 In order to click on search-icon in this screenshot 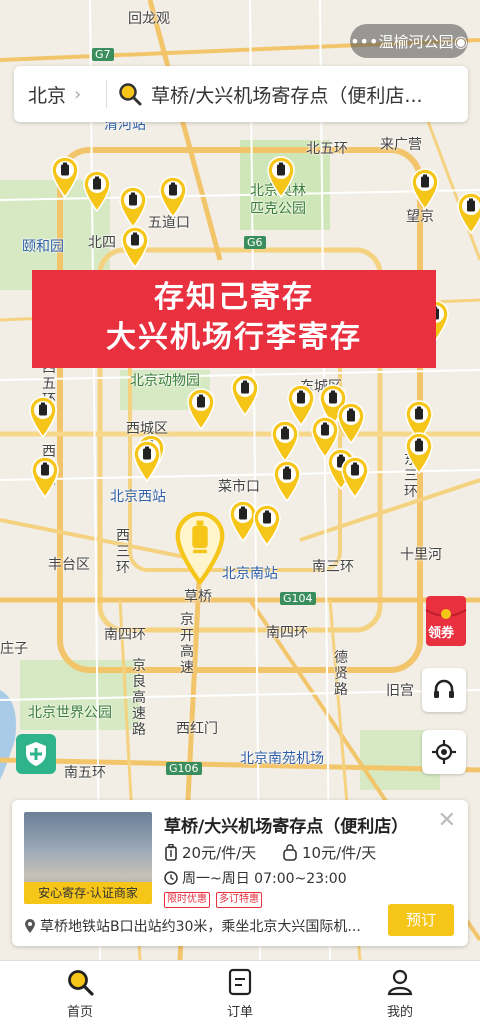, I will do `click(81, 983)`.